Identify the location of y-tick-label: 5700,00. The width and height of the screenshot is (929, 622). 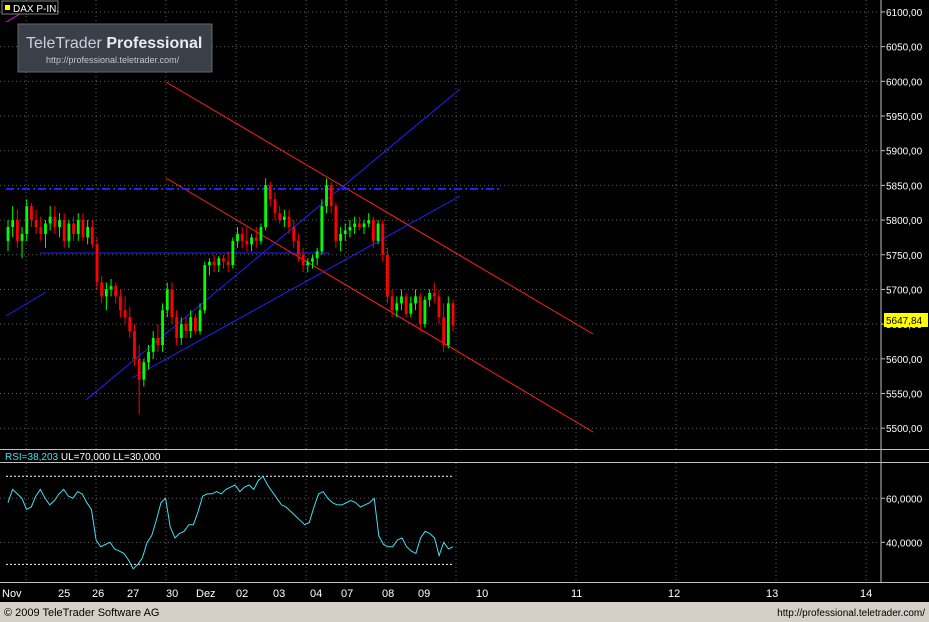
(904, 290).